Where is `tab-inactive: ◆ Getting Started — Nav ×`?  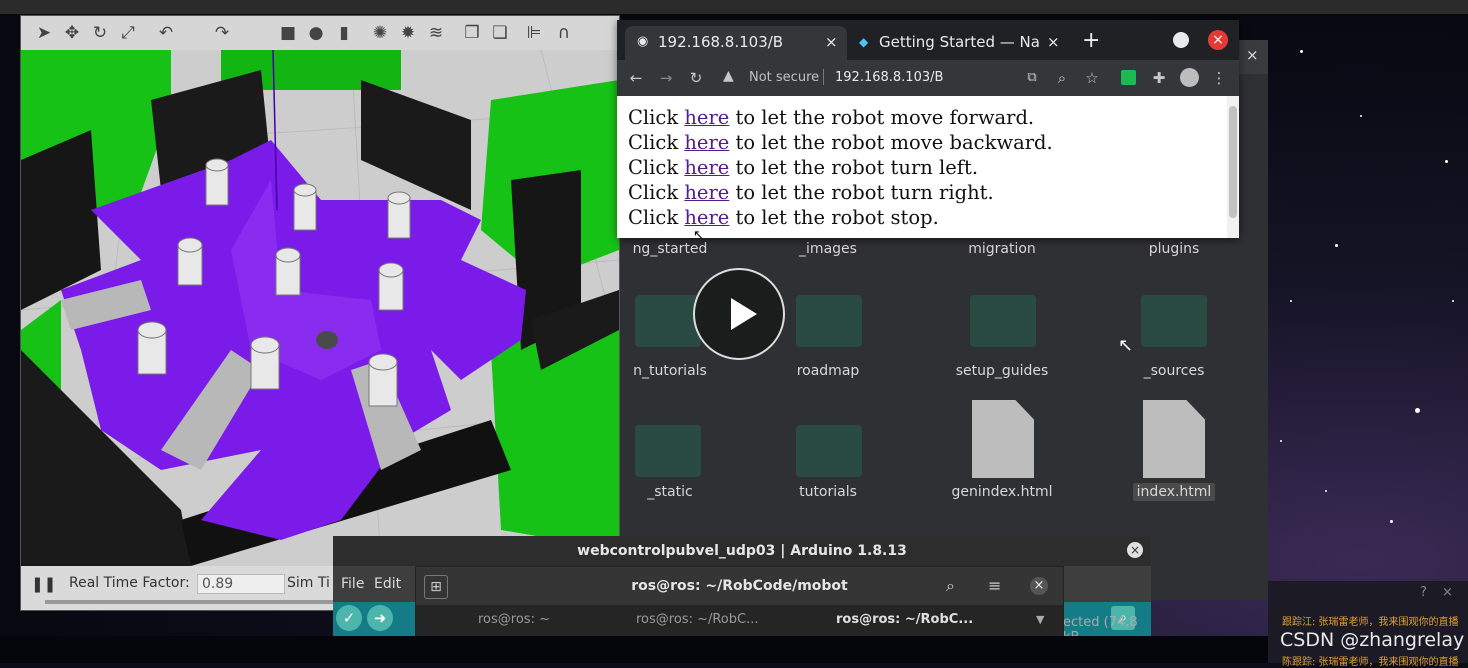 tab-inactive: ◆ Getting Started — Nav × is located at coordinates (960, 43).